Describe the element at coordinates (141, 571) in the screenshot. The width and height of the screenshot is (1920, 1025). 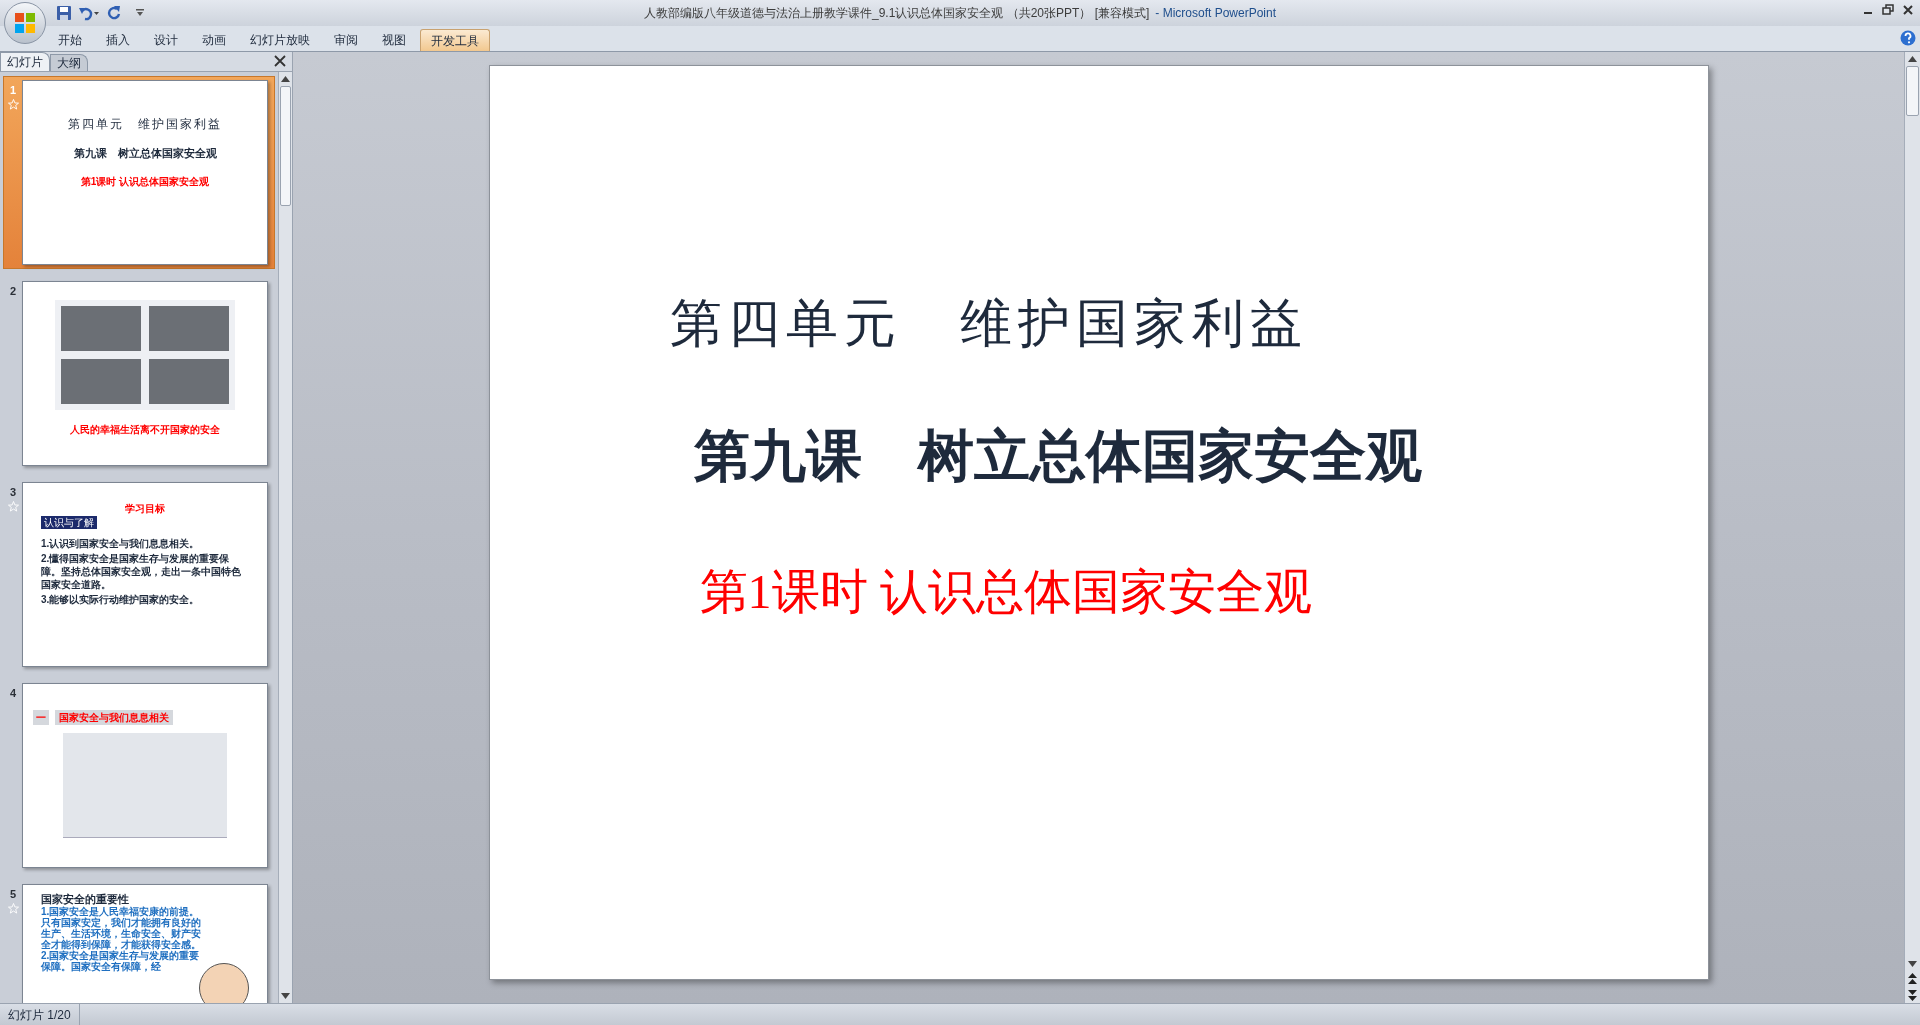
I see `thumbnail-text: 2.懂得国家安全是国家生存与发展的重要保障。坚持总体国家安全观，走出一条中国特色国家安全道路。` at that location.